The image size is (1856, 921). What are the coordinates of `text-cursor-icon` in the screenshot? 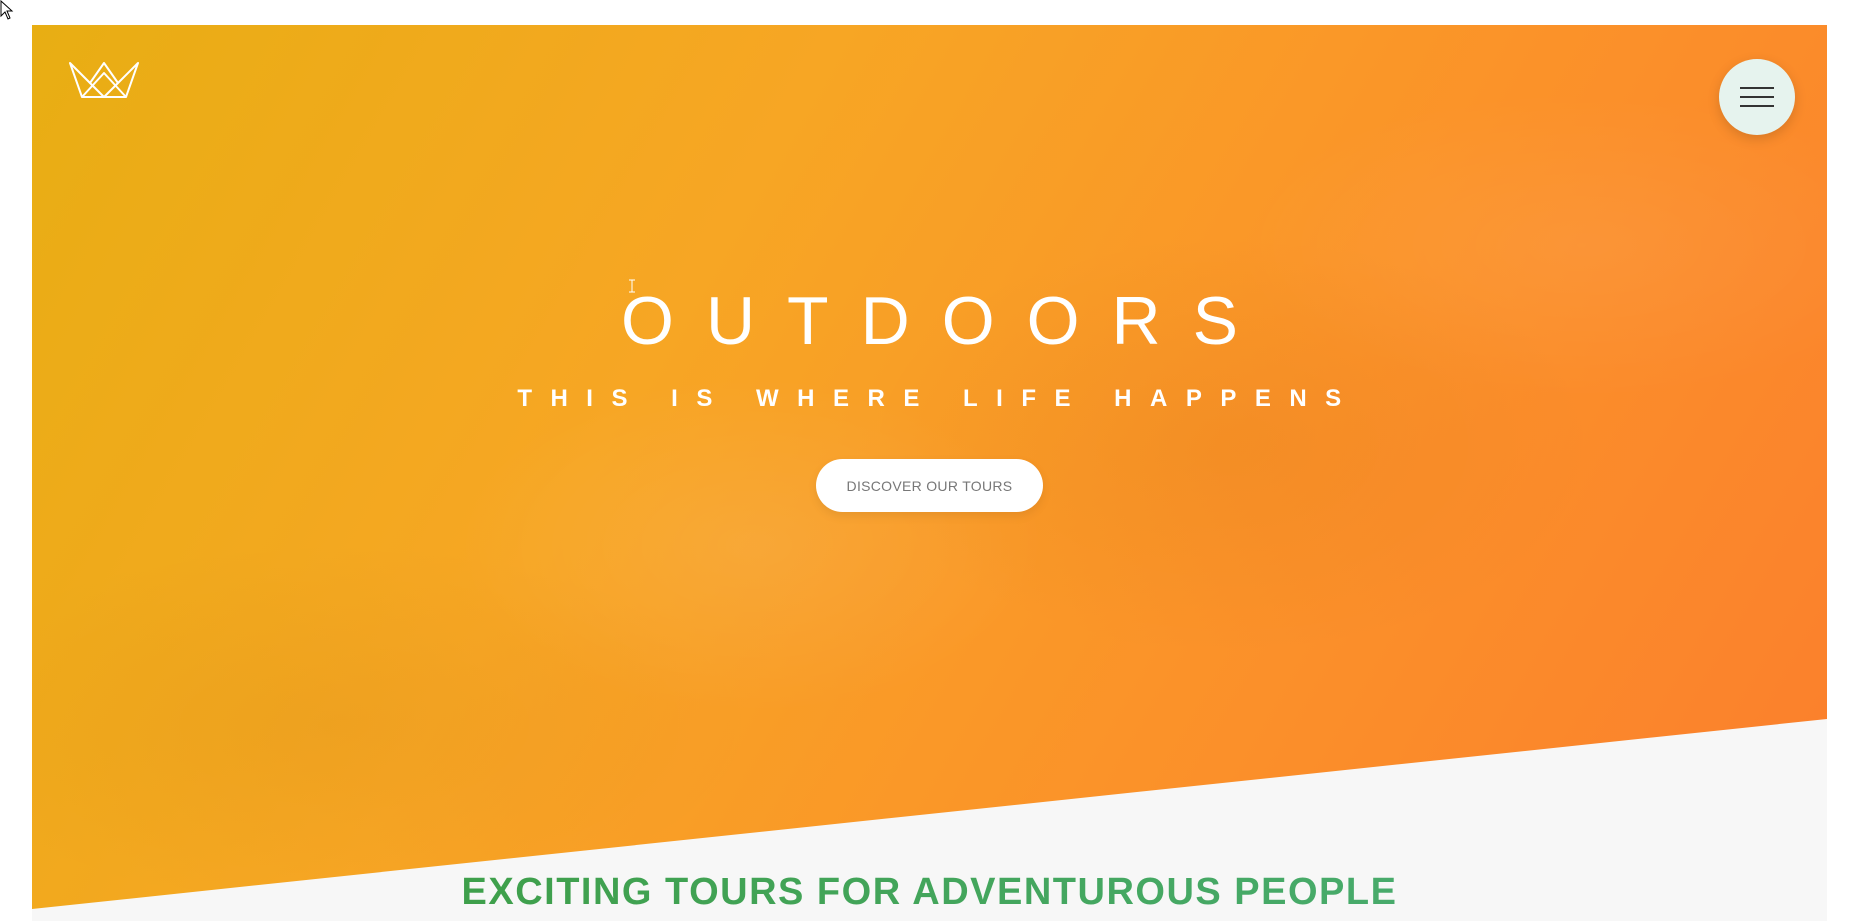 It's located at (632, 286).